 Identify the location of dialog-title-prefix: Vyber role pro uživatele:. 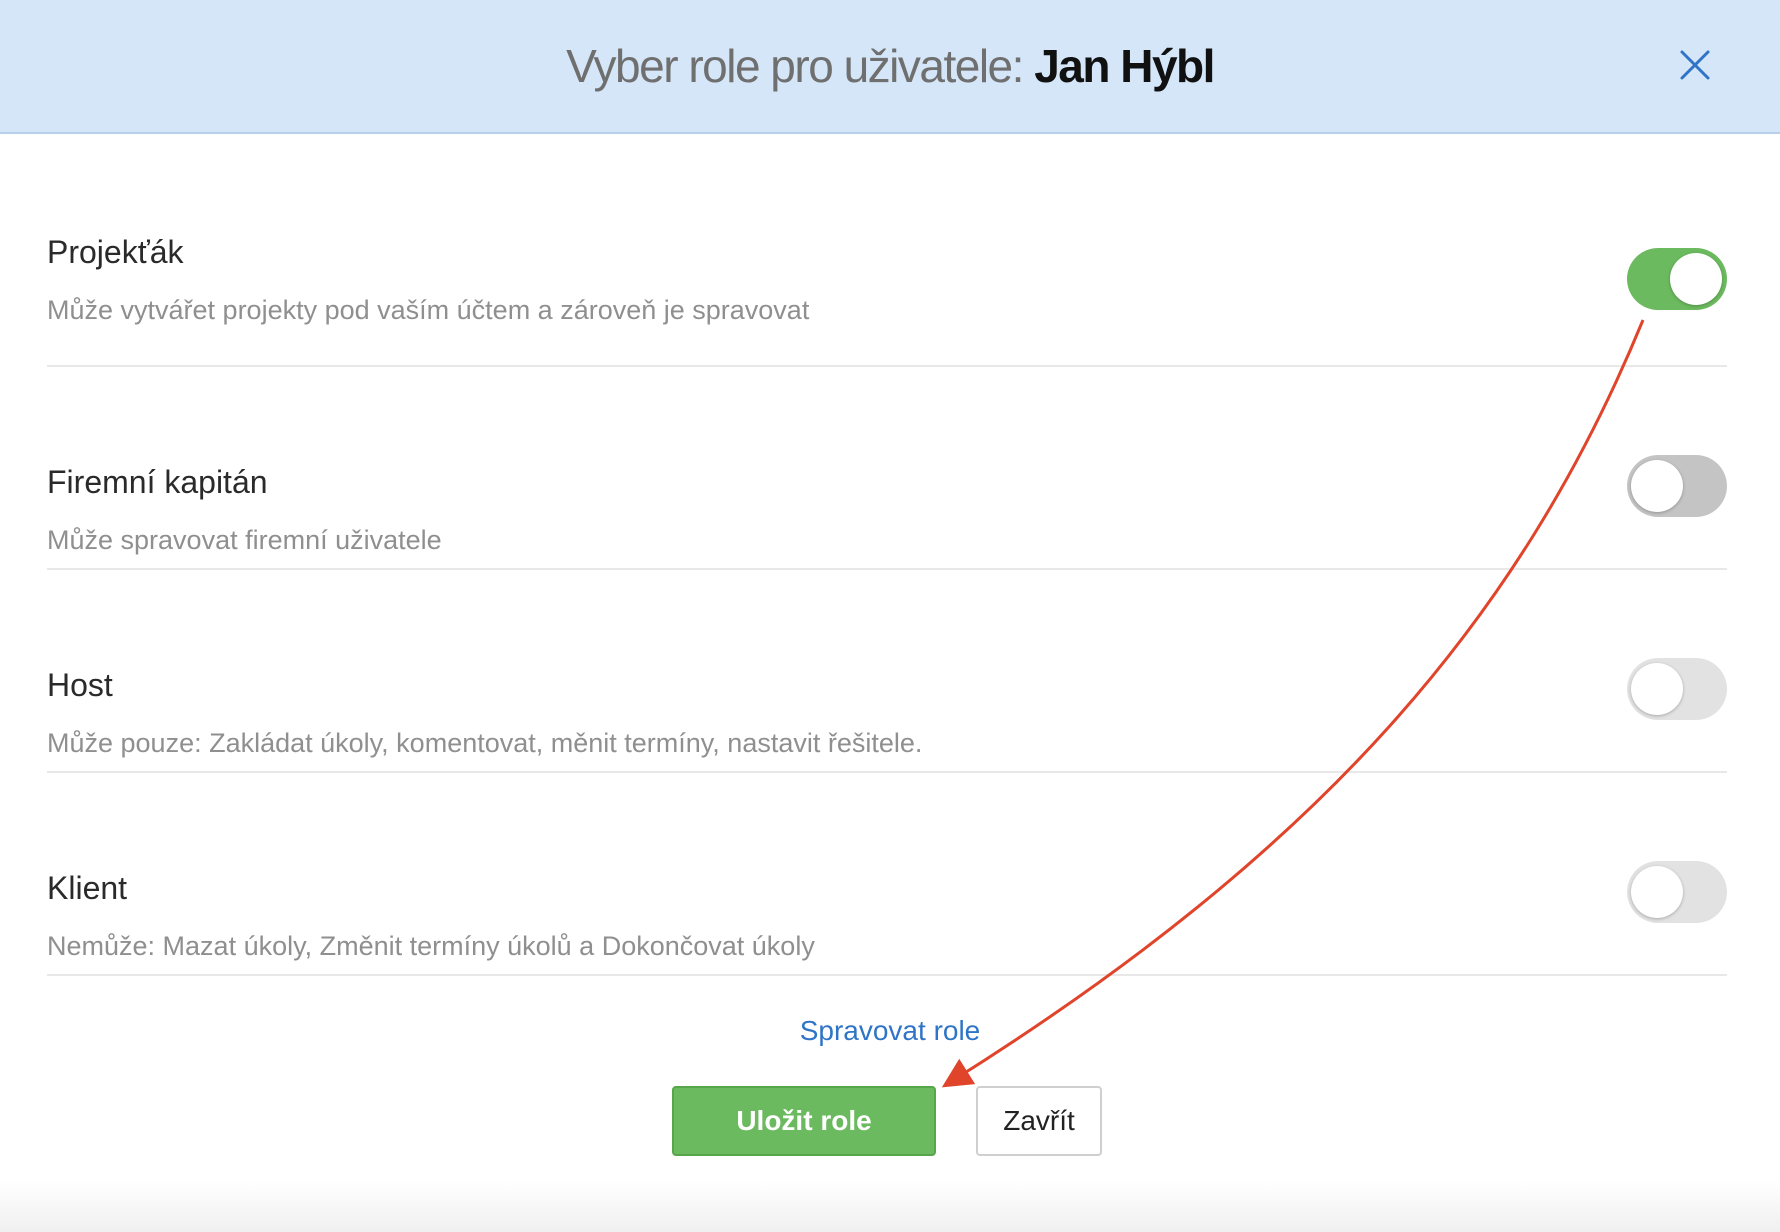
(795, 66).